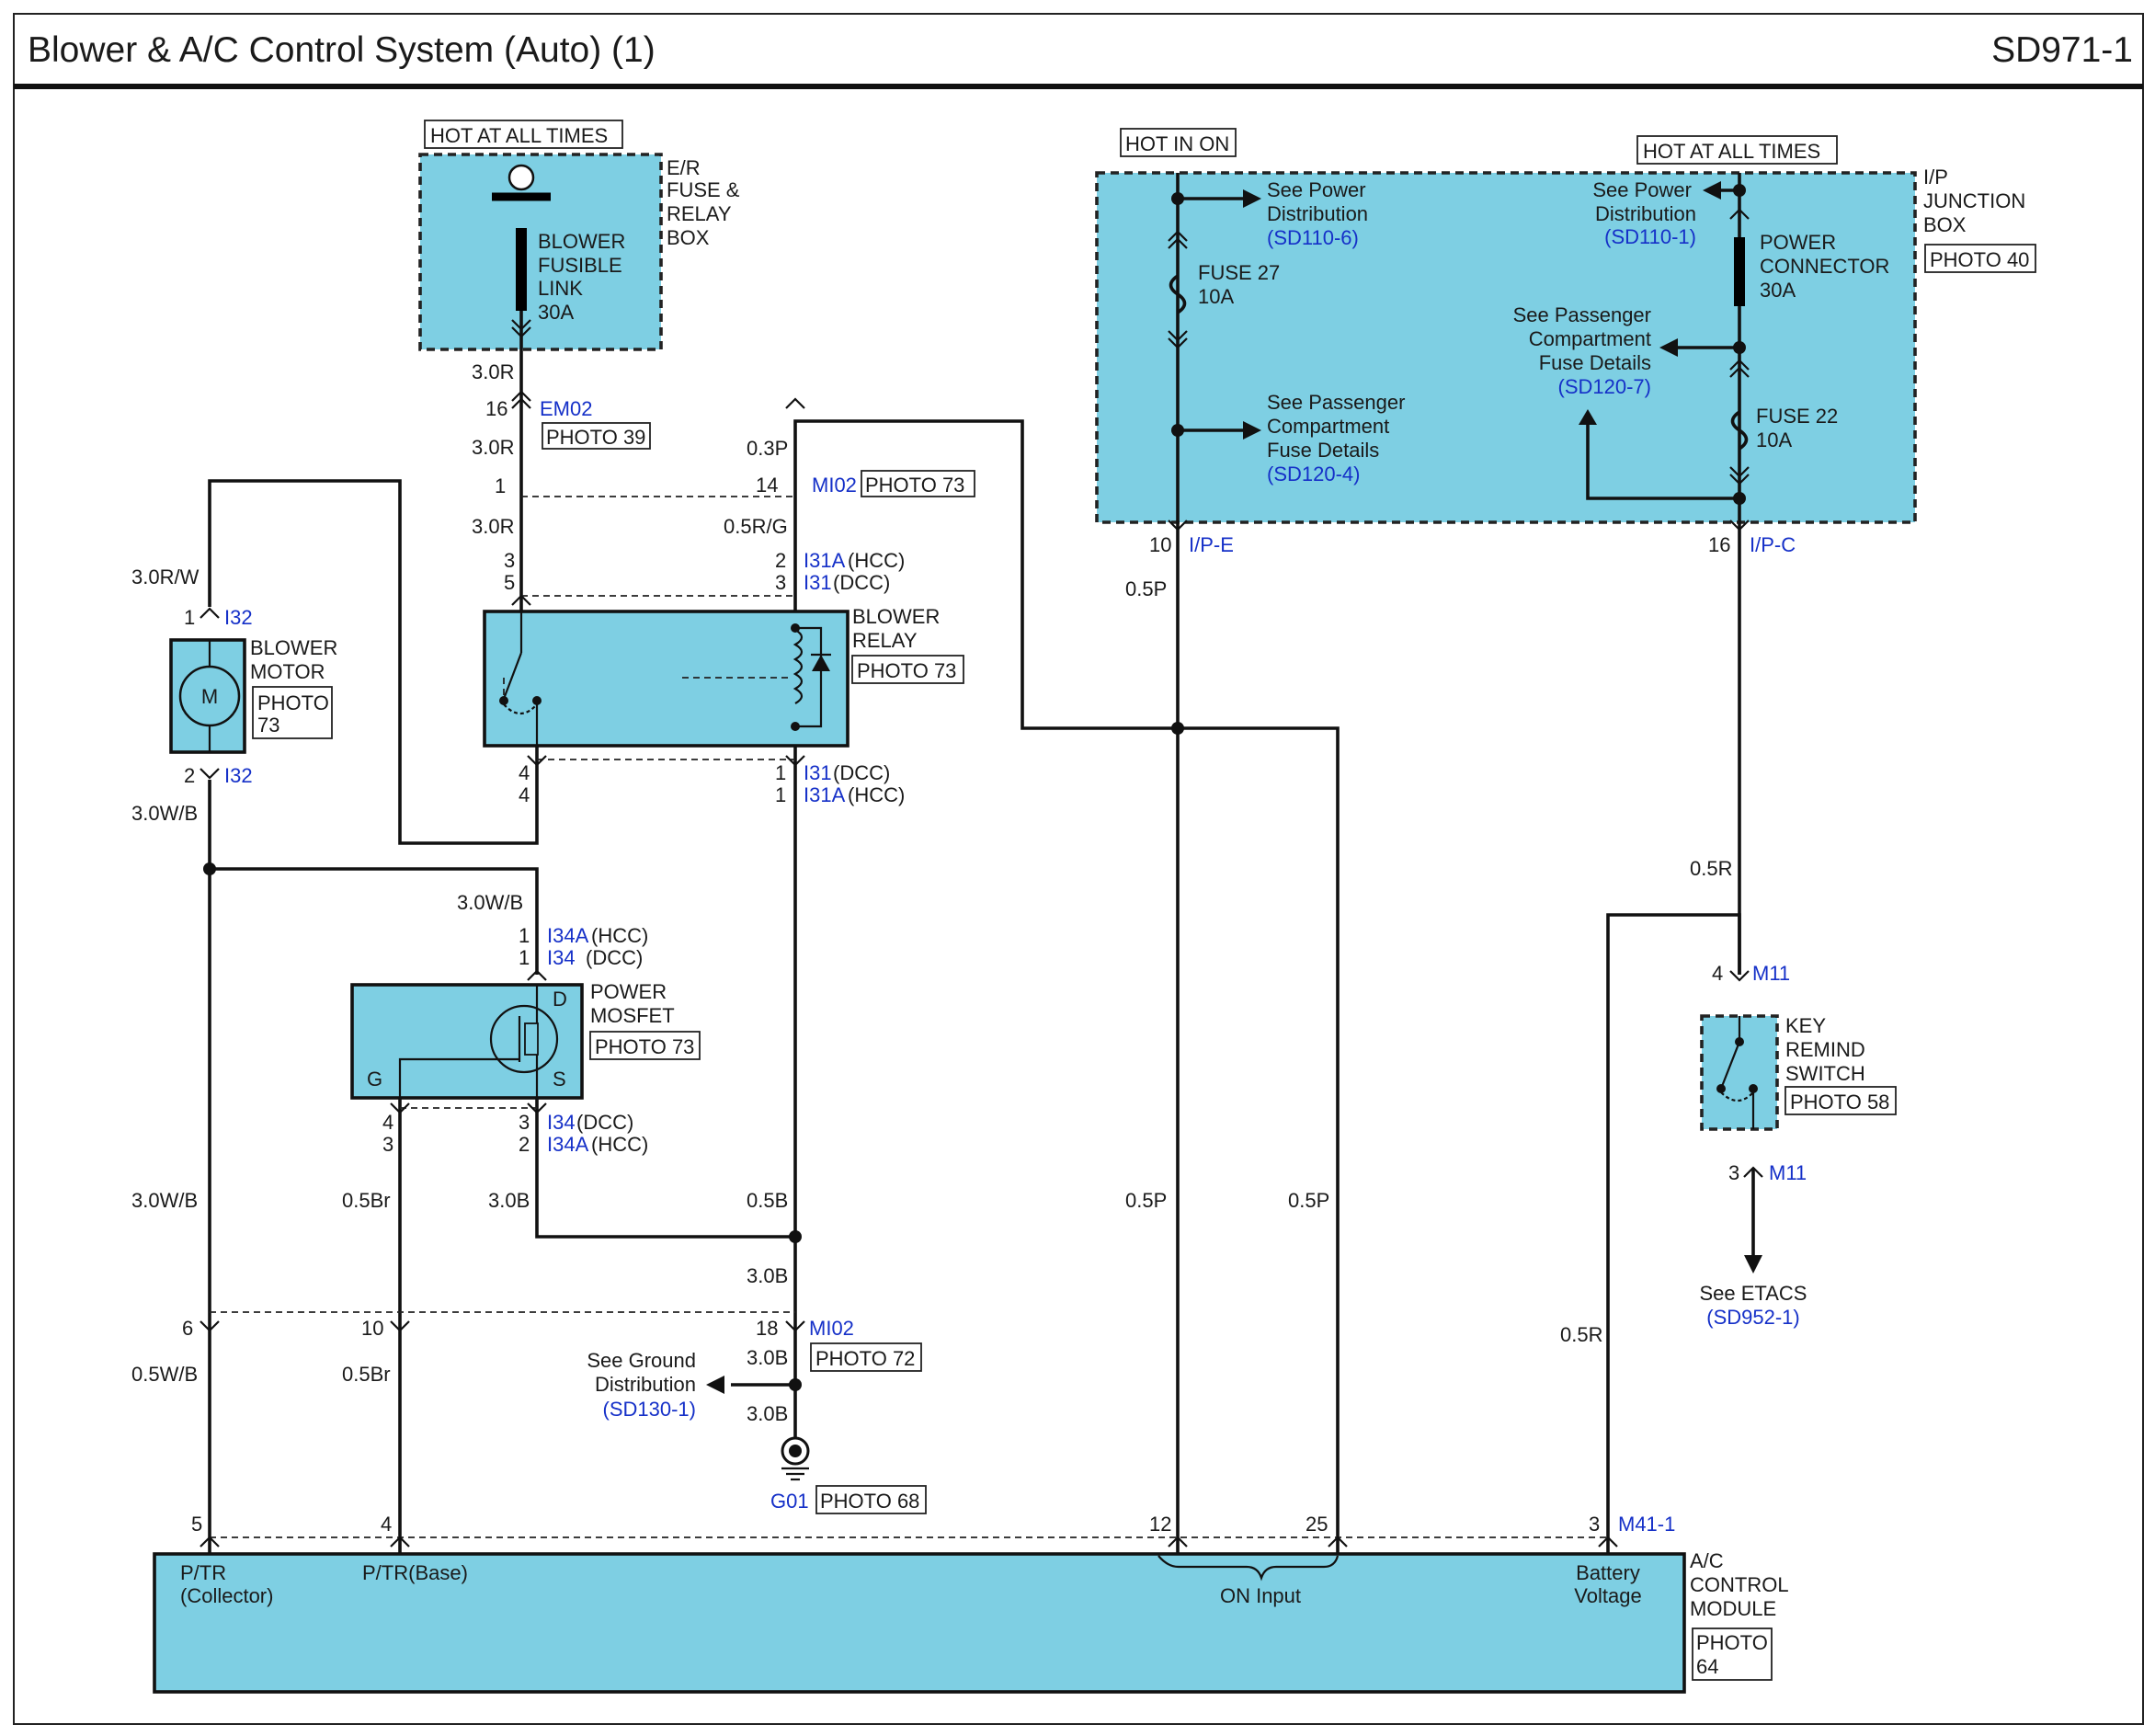 The image size is (2155, 1736). I want to click on wire-label: 0.3P, so click(767, 448).